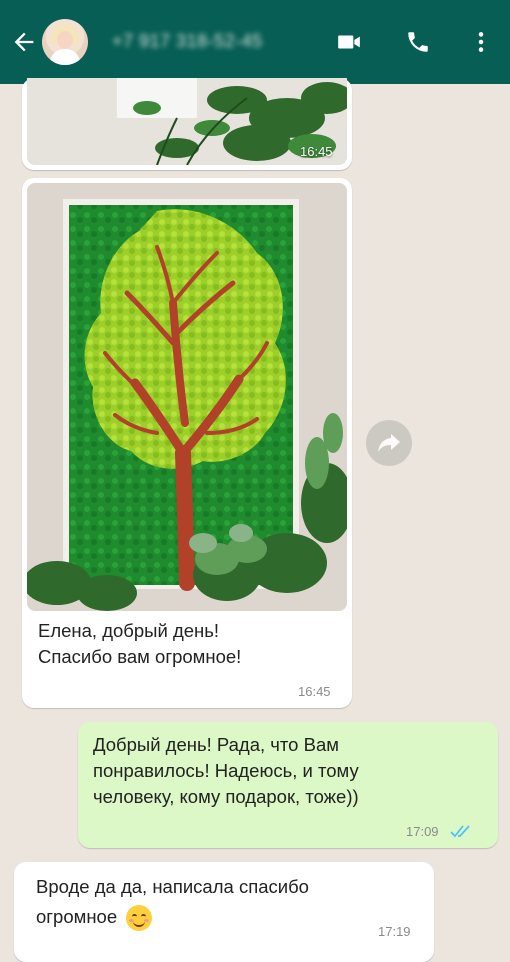  I want to click on forward-button, so click(389, 443).